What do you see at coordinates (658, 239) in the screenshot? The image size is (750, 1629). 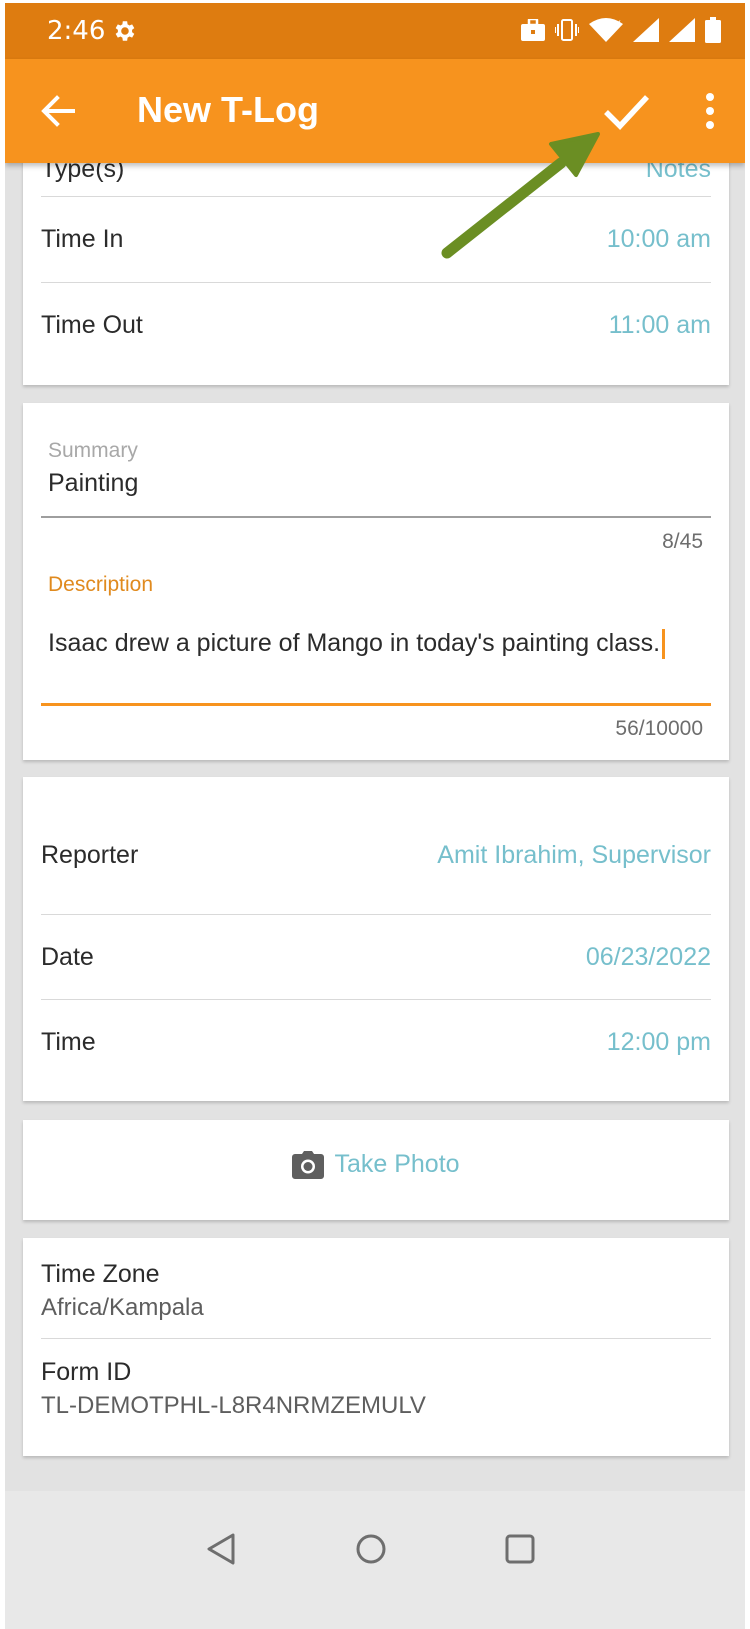 I see `time-in-value: 10:00 am` at bounding box center [658, 239].